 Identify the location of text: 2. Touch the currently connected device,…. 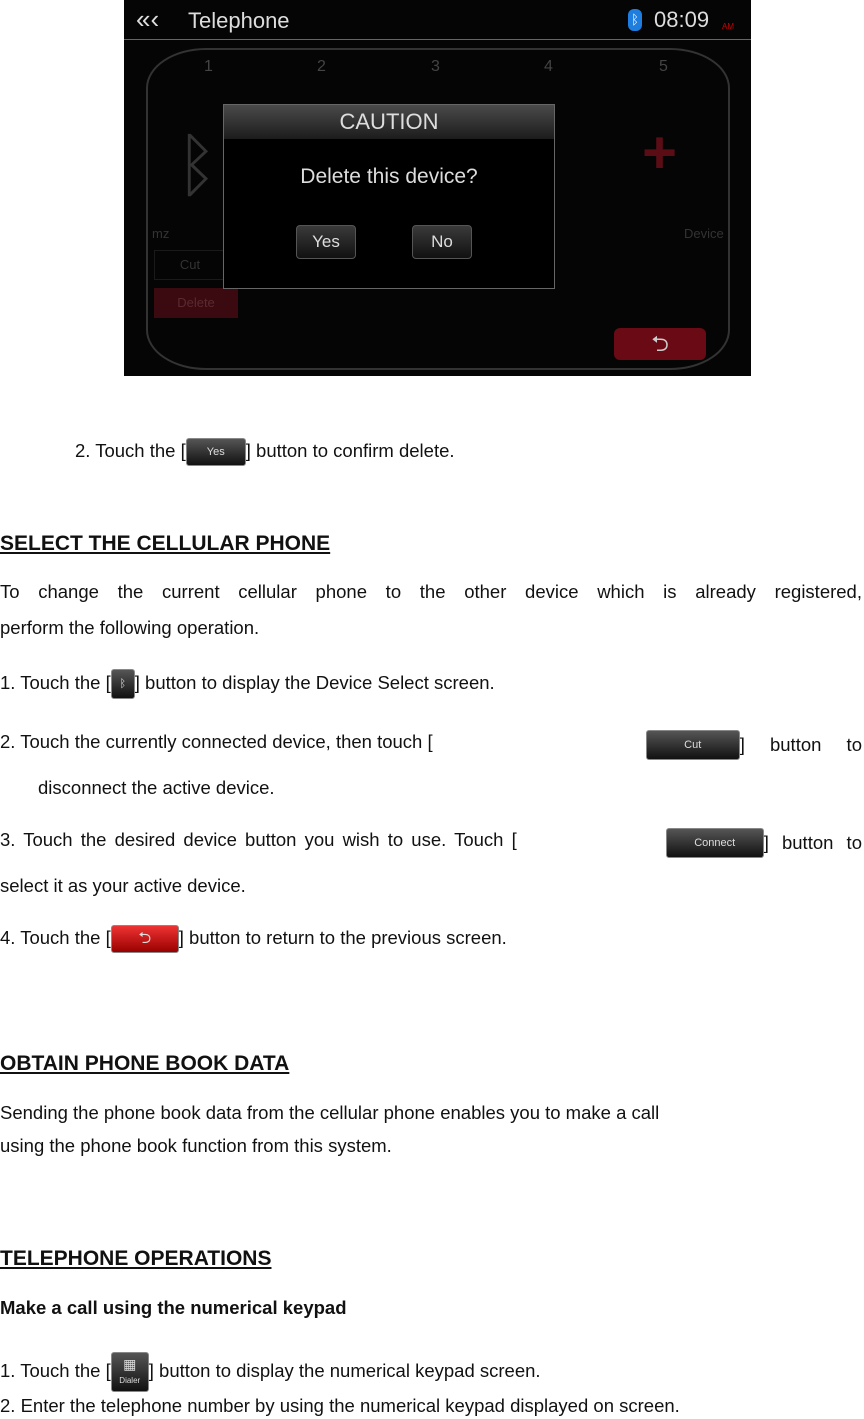
(216, 741).